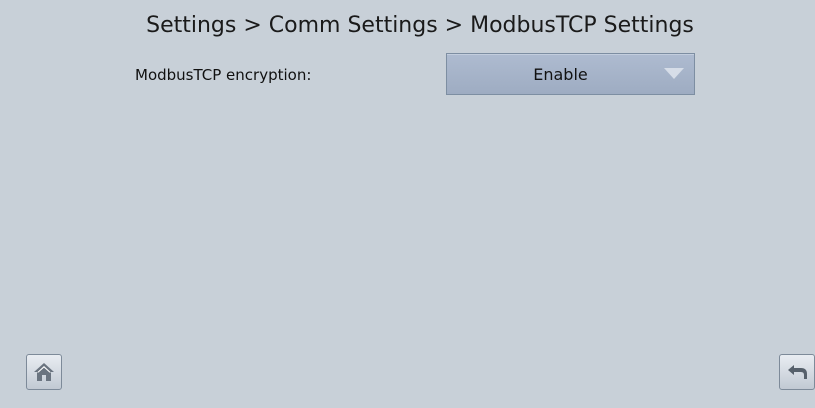 The image size is (815, 408). What do you see at coordinates (674, 73) in the screenshot?
I see `dropdown-arrow-icon` at bounding box center [674, 73].